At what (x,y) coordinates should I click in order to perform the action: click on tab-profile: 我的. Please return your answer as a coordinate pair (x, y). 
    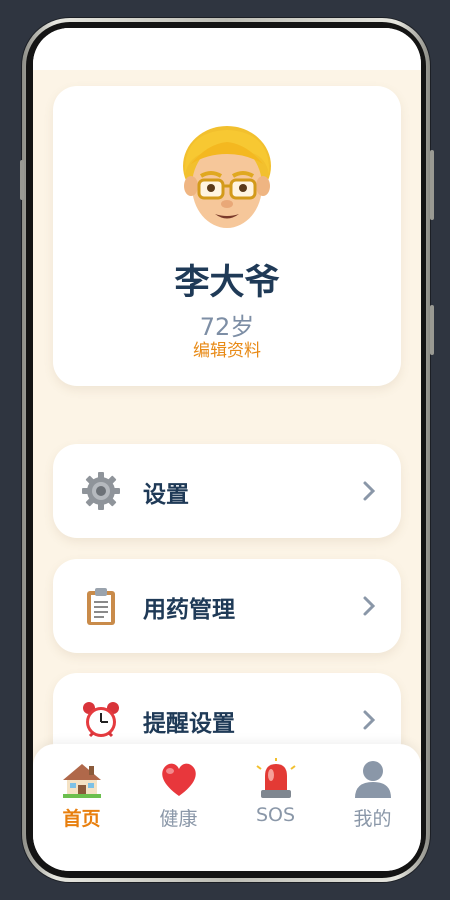
    Looking at the image, I should click on (372, 792).